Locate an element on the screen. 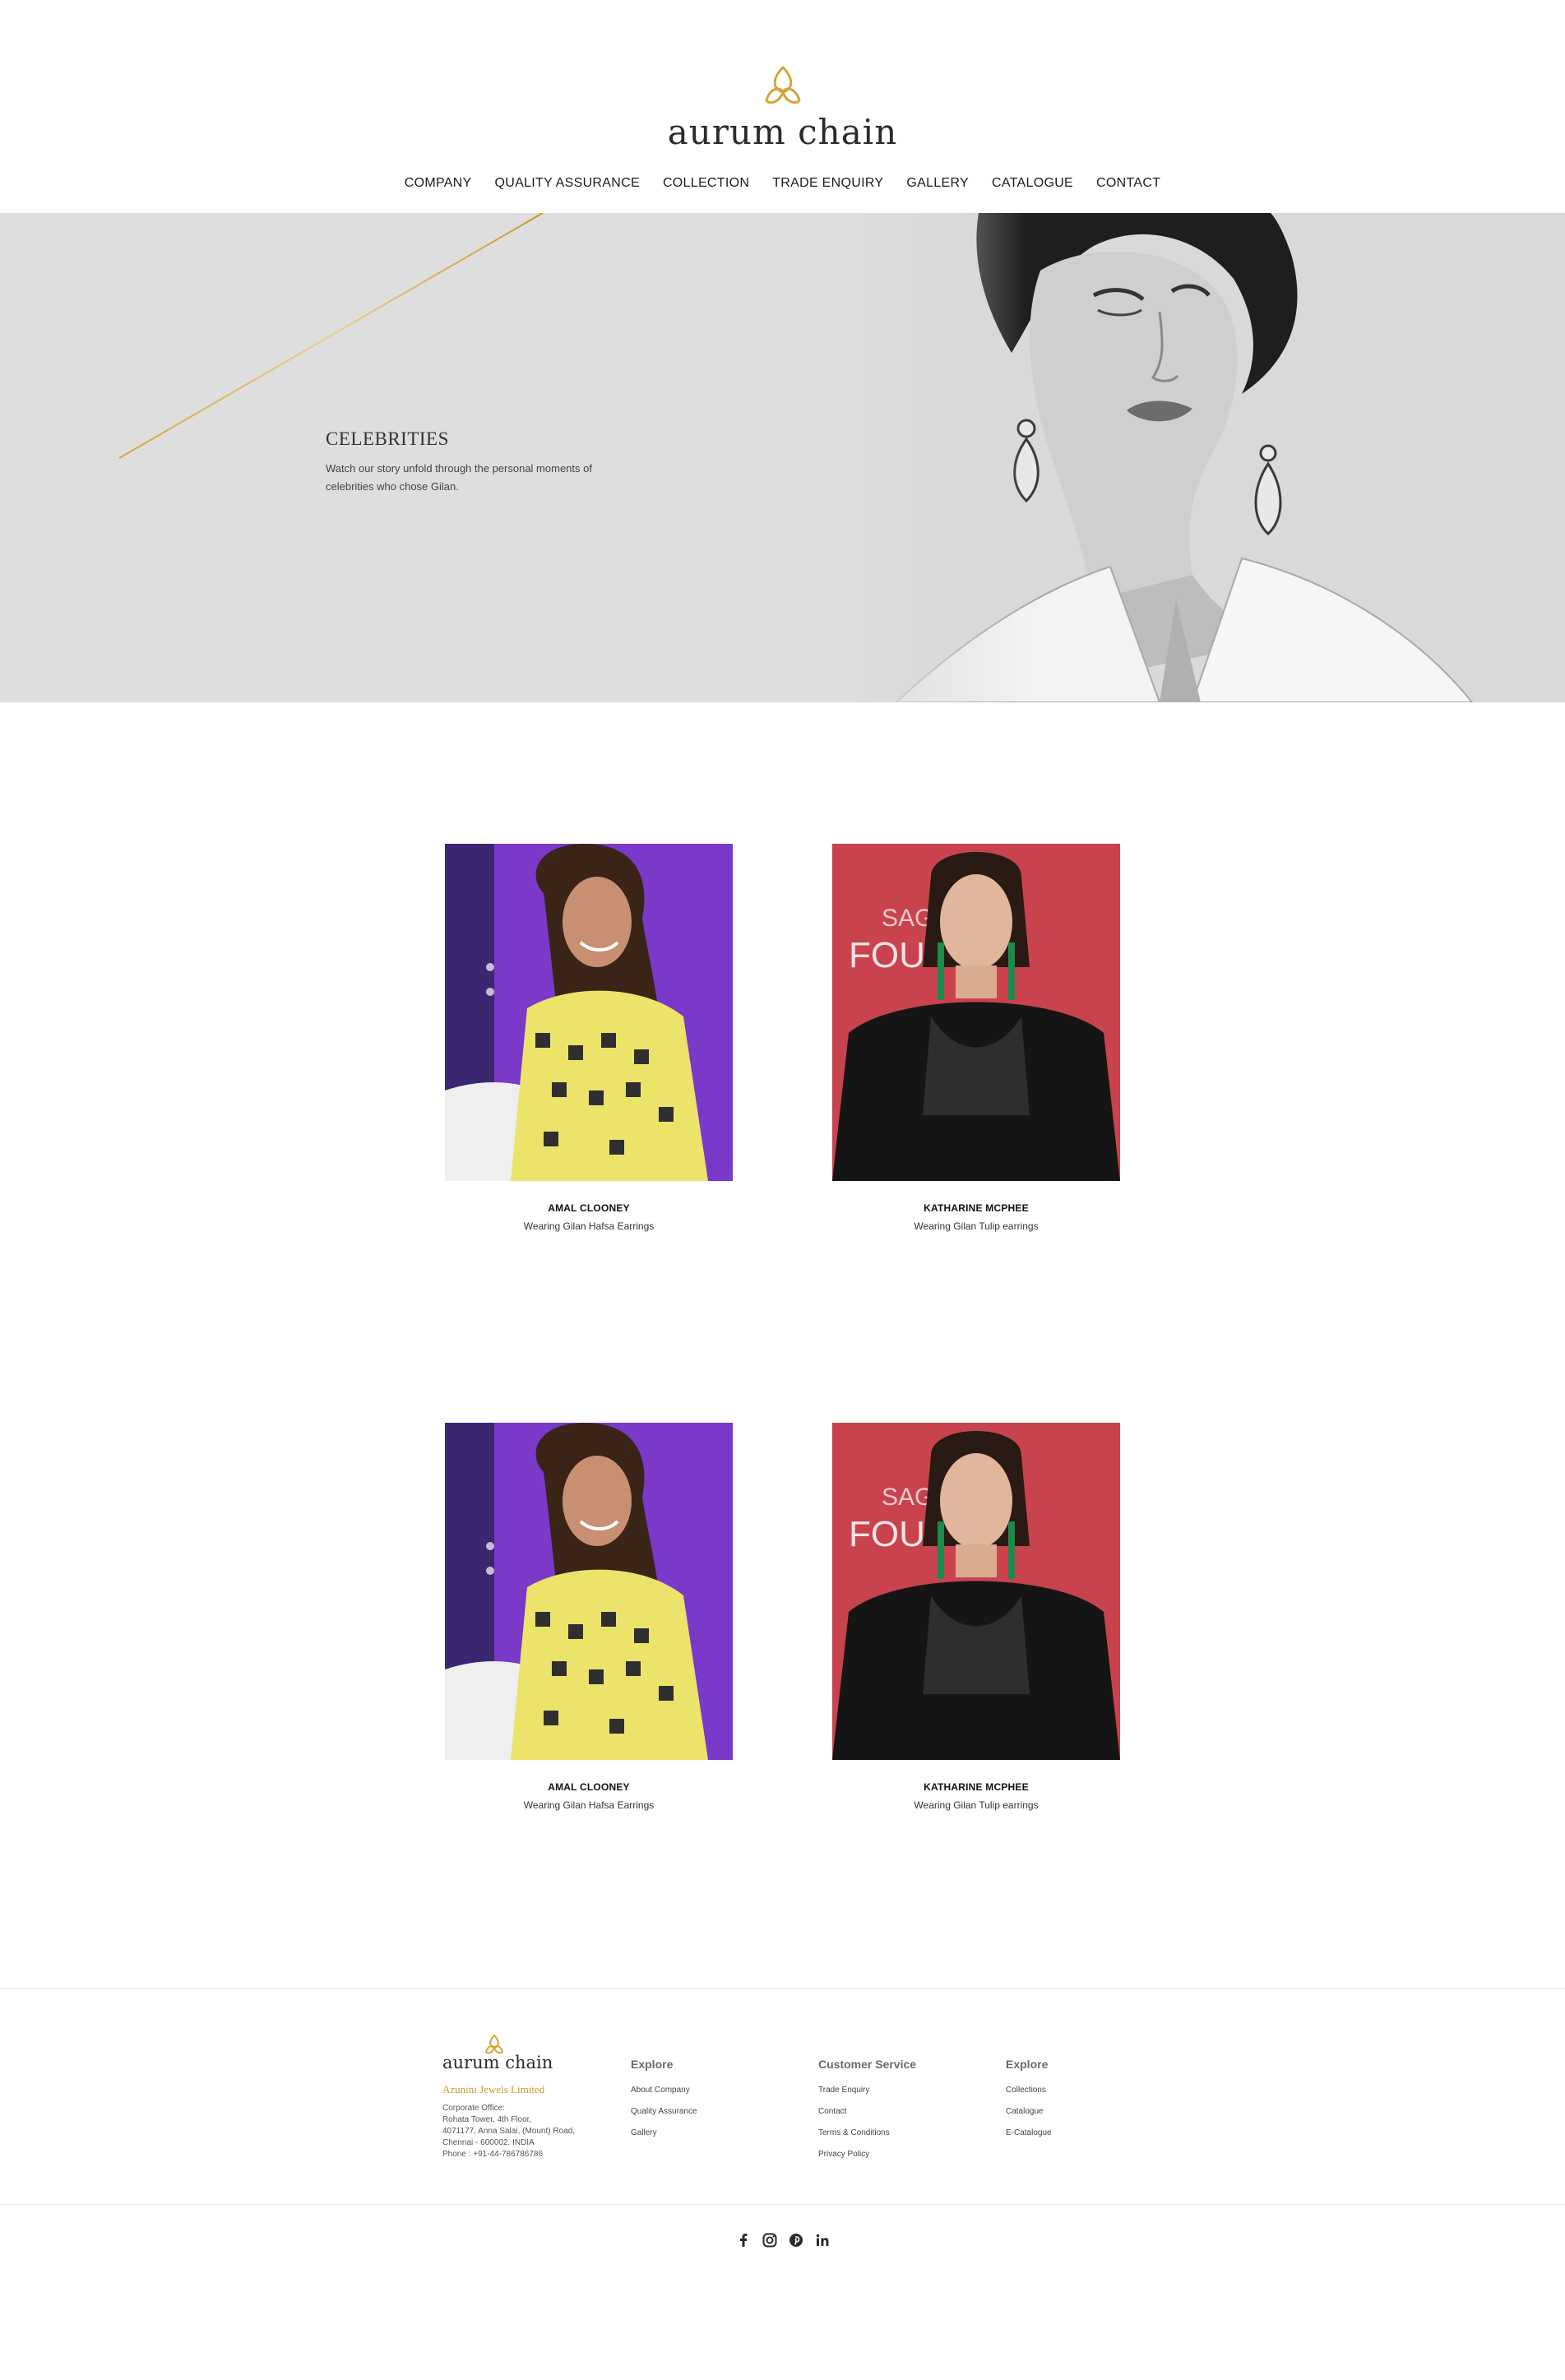 This screenshot has width=1565, height=2380. nav-quality-assurance: QUALITY ASSURANCE is located at coordinates (567, 183).